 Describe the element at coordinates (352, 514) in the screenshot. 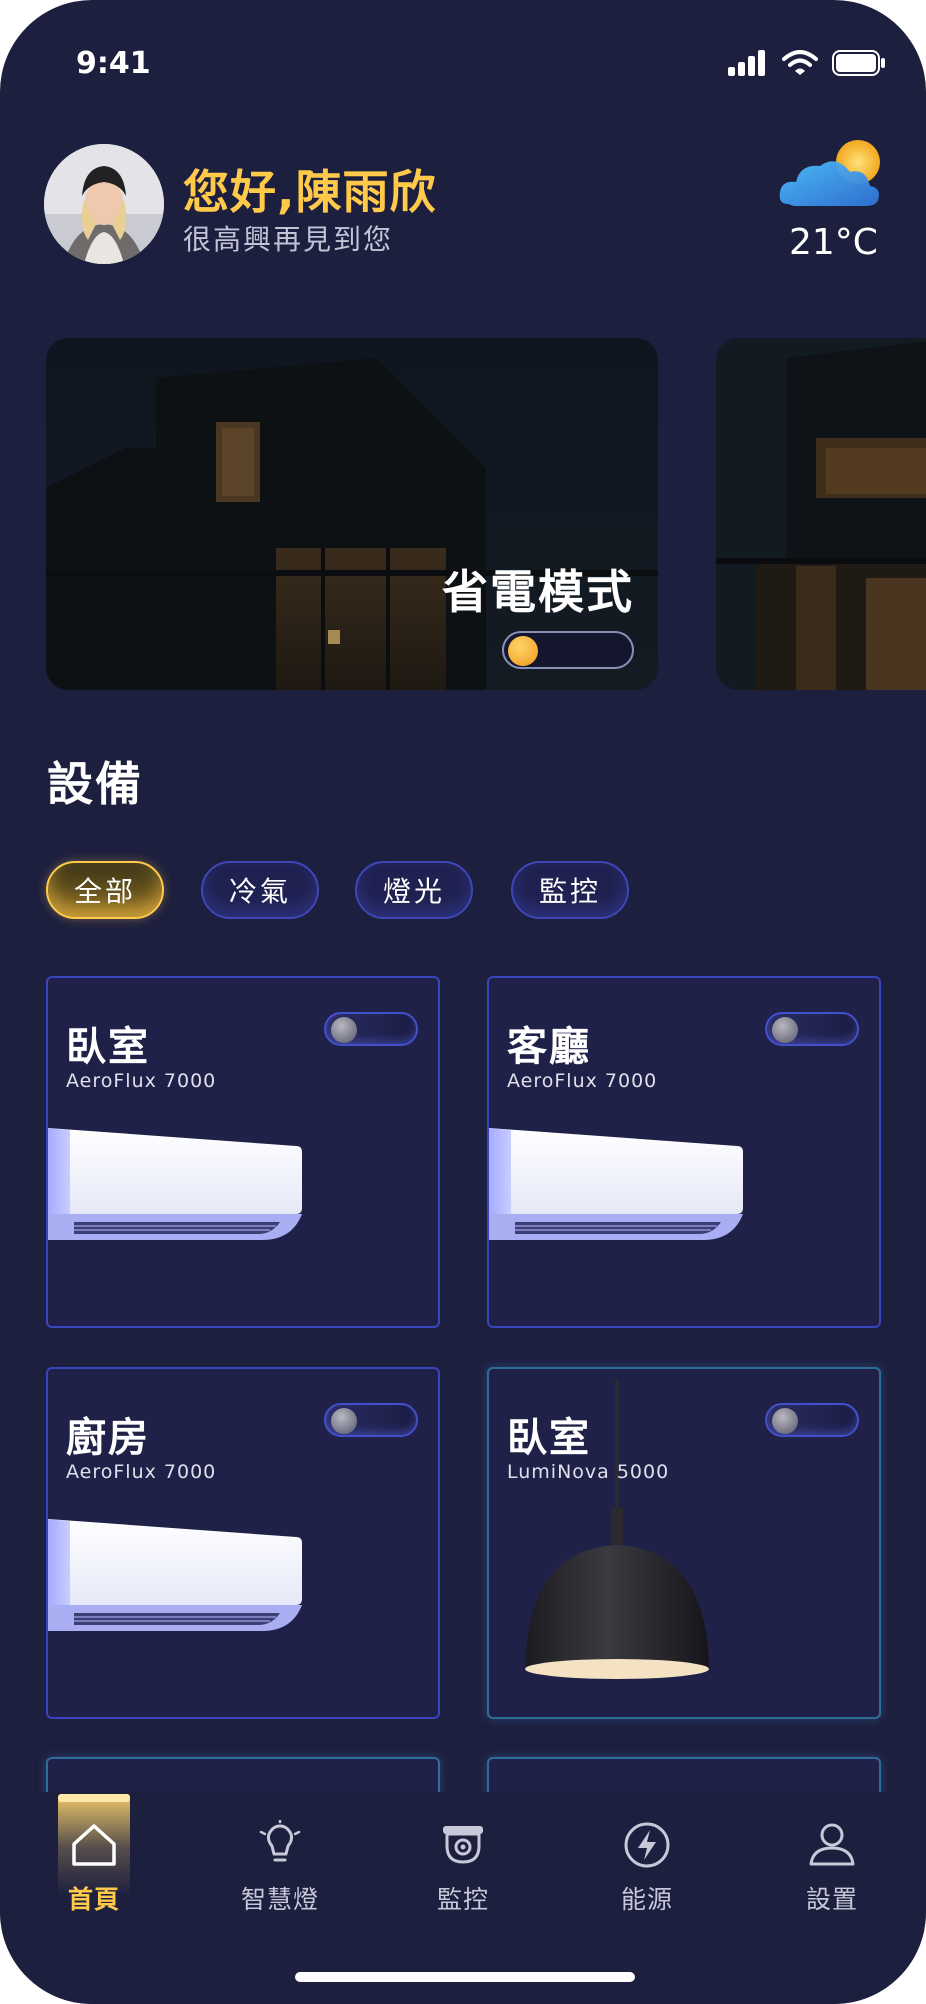

I see `energy-saving-banner: 省電模式` at that location.